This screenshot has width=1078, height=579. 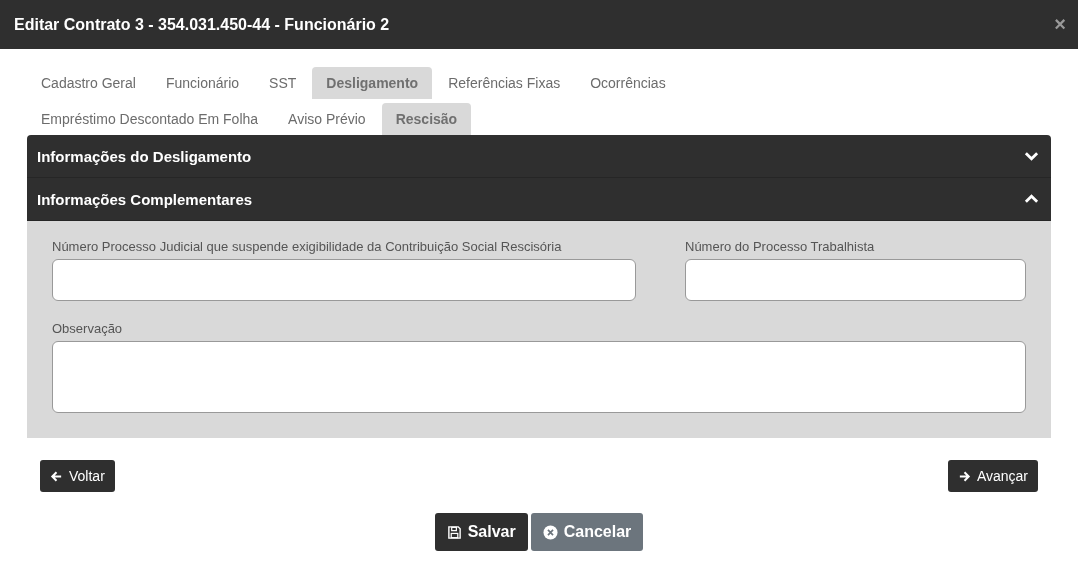 What do you see at coordinates (780, 246) in the screenshot?
I see `field-label: Número do Processo Trabalhista` at bounding box center [780, 246].